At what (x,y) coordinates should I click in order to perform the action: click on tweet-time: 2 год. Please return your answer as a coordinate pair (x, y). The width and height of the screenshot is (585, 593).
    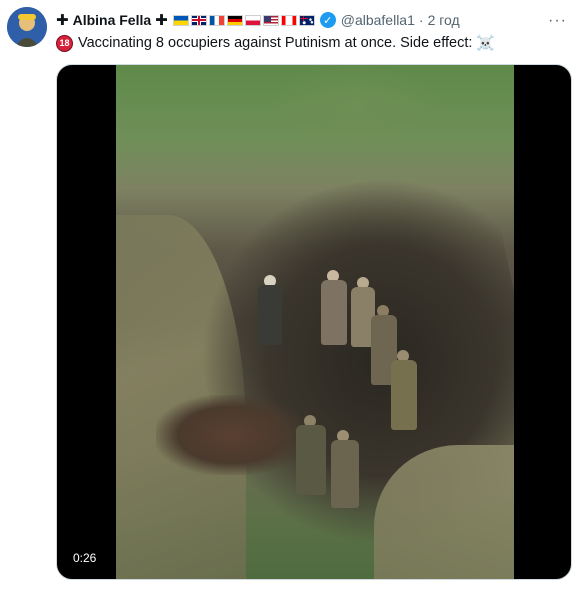
    Looking at the image, I should click on (444, 20).